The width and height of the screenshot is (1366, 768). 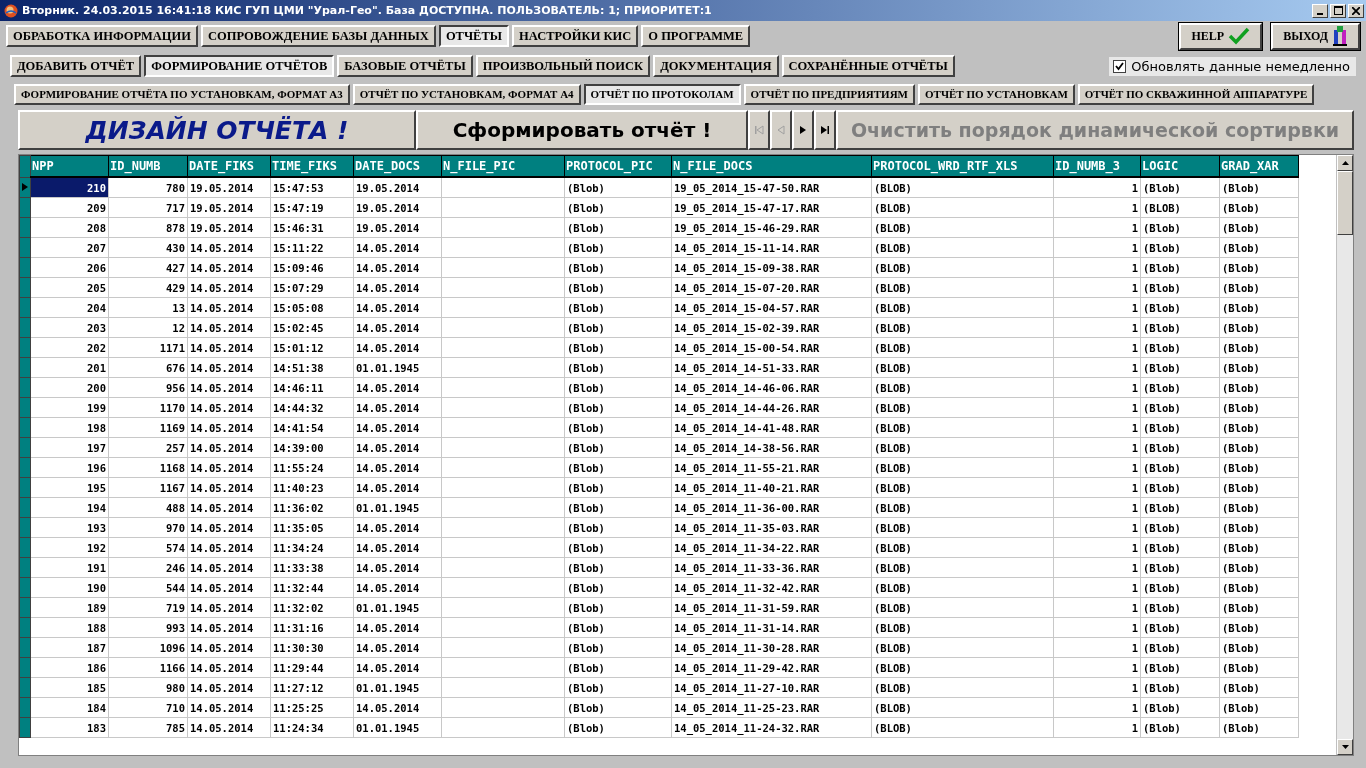 I want to click on table-cell: 204, so click(x=69, y=307).